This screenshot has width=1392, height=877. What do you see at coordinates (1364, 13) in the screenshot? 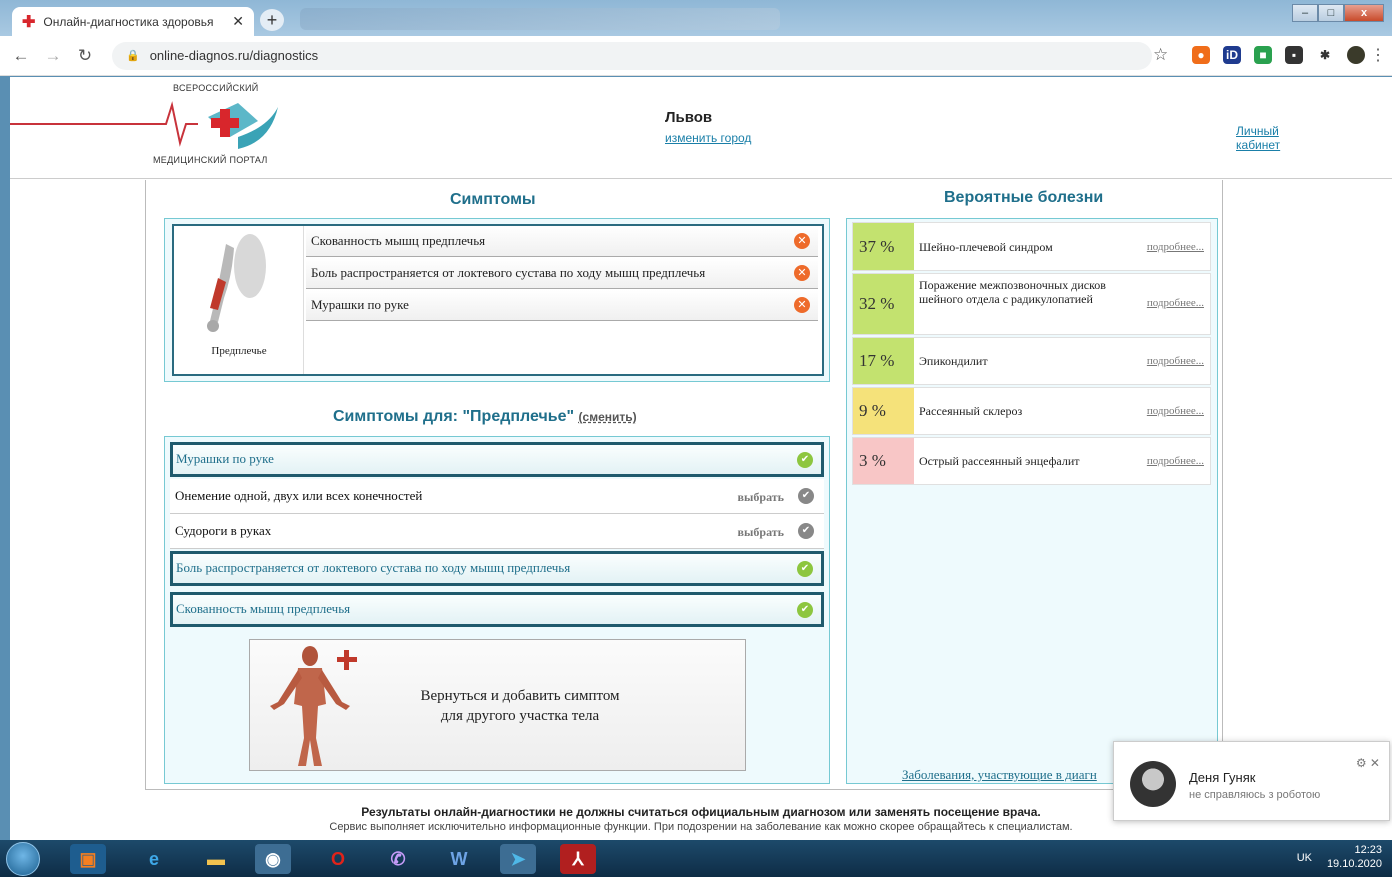
I see `close-window-button: x` at bounding box center [1364, 13].